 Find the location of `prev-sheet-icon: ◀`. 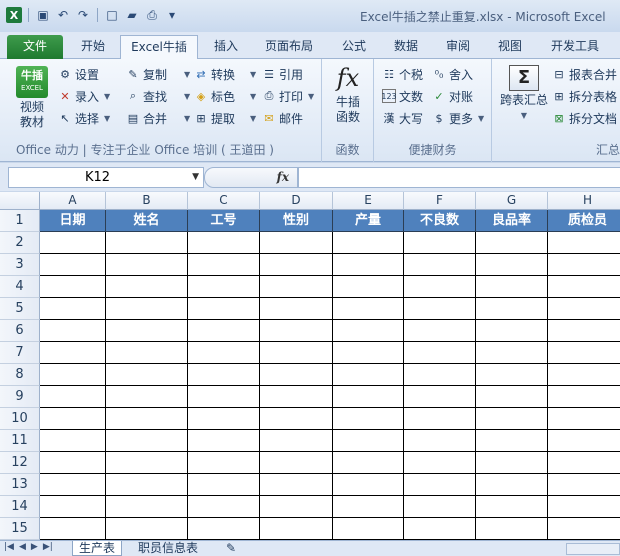

prev-sheet-icon: ◀ is located at coordinates (22, 547).